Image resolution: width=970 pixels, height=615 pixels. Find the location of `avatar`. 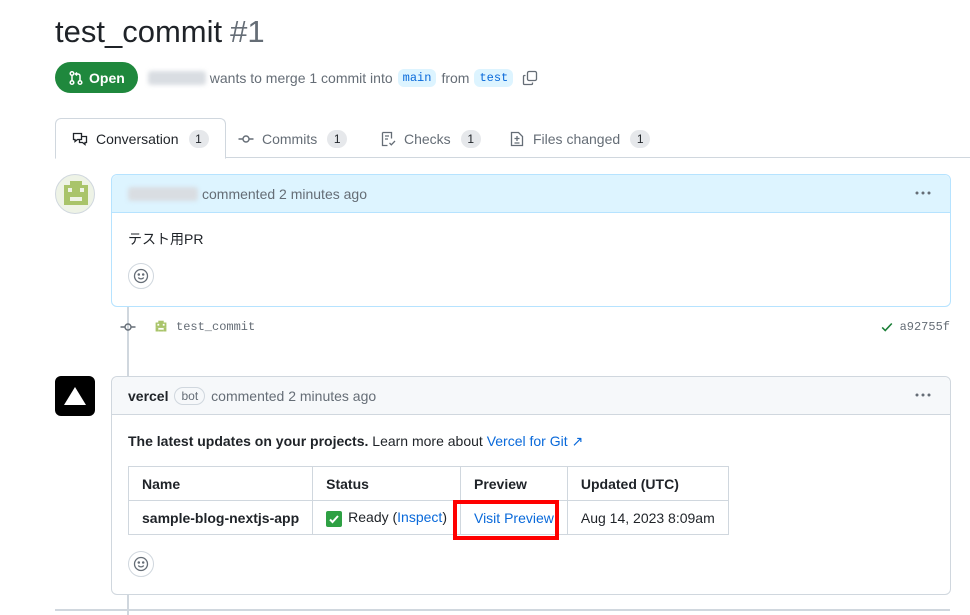

avatar is located at coordinates (75, 194).